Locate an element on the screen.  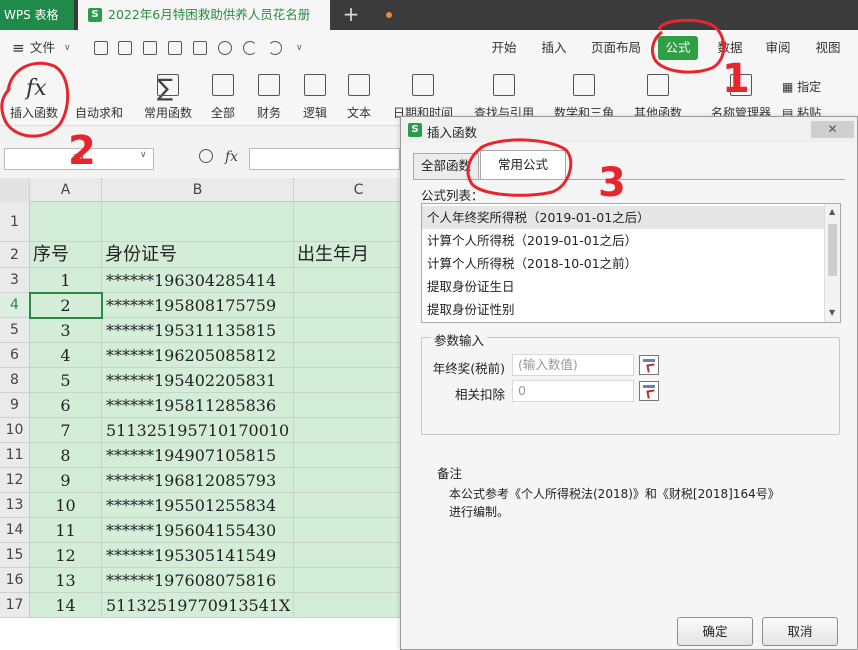
table-cell: 身份证号 is located at coordinates (198, 255).